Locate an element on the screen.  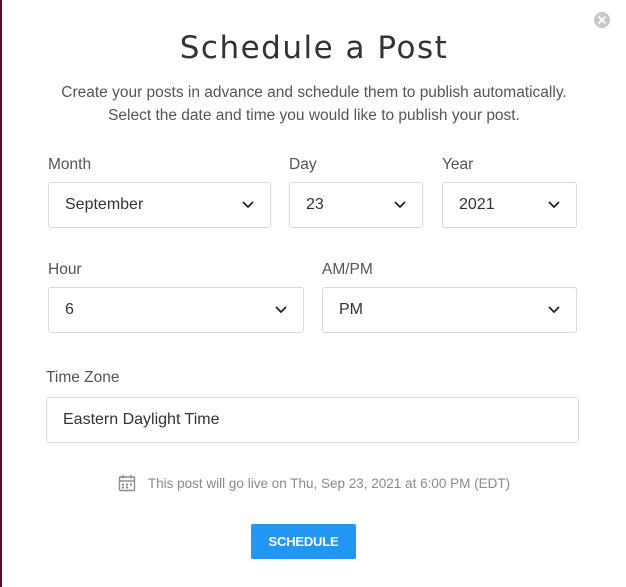
month-label: Month is located at coordinates (70, 164).